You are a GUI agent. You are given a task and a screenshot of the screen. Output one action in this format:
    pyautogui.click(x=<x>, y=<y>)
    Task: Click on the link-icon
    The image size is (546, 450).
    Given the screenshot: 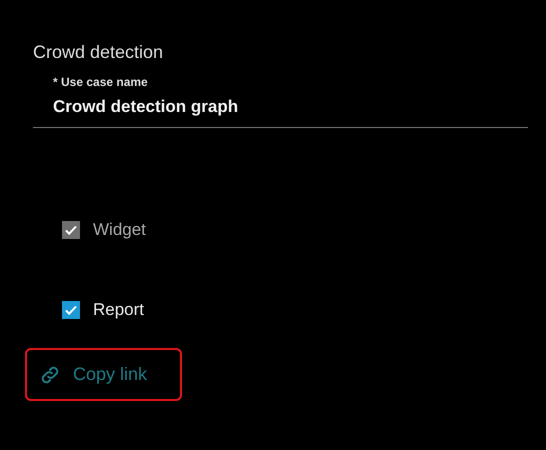 What is the action you would take?
    pyautogui.click(x=50, y=375)
    